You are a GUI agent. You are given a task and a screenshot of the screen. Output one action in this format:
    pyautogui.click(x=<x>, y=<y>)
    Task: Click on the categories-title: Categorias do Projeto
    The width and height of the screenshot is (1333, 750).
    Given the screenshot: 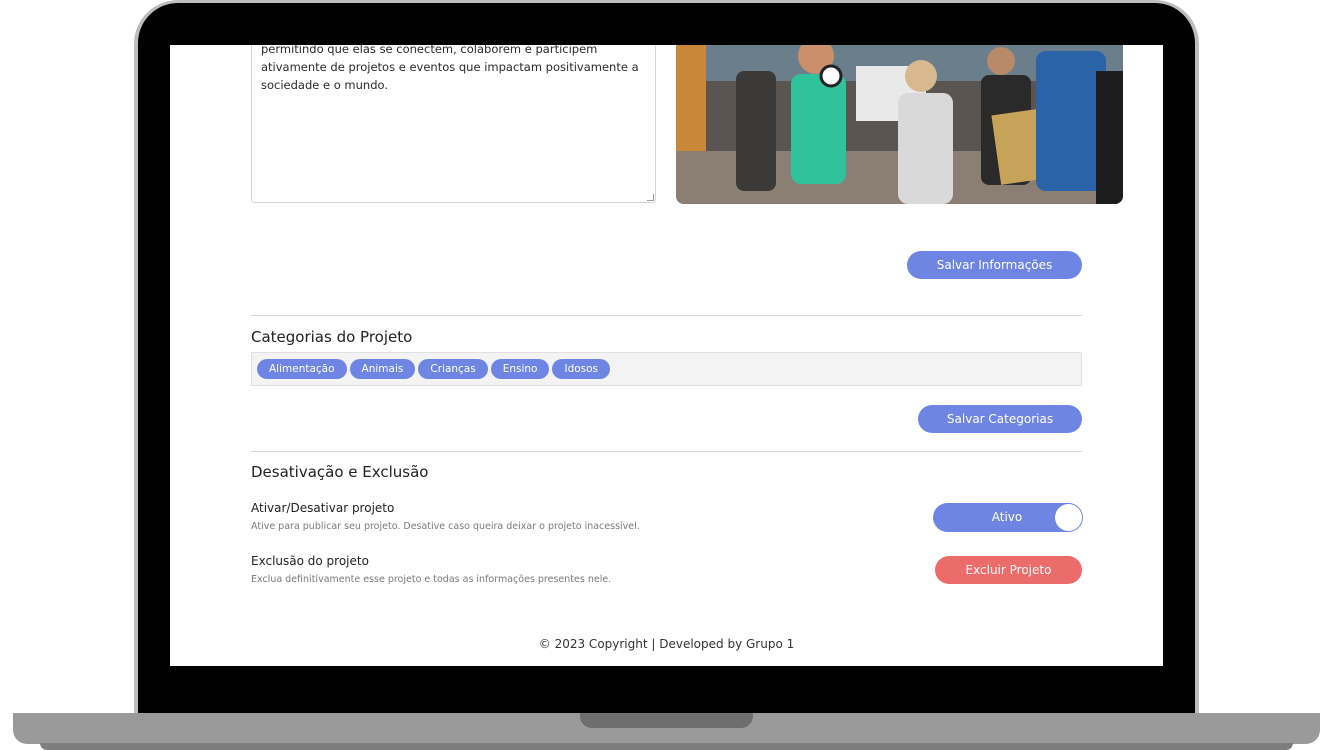 What is the action you would take?
    pyautogui.click(x=332, y=337)
    